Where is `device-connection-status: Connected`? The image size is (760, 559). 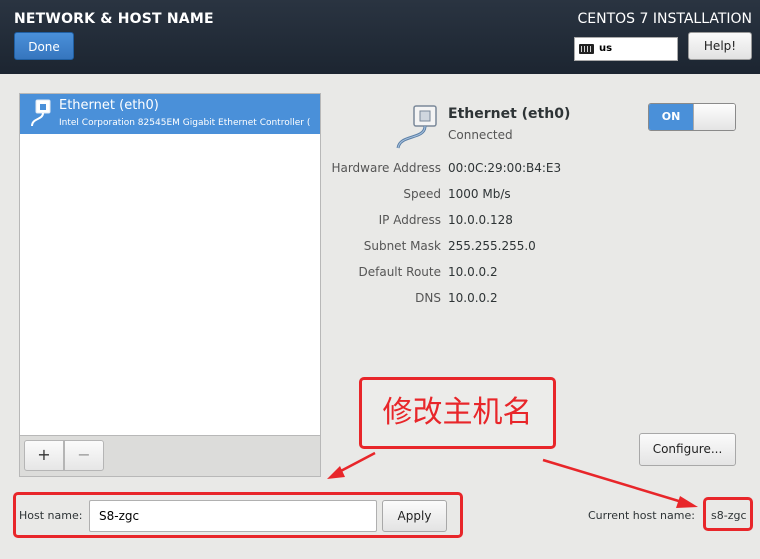 device-connection-status: Connected is located at coordinates (480, 135).